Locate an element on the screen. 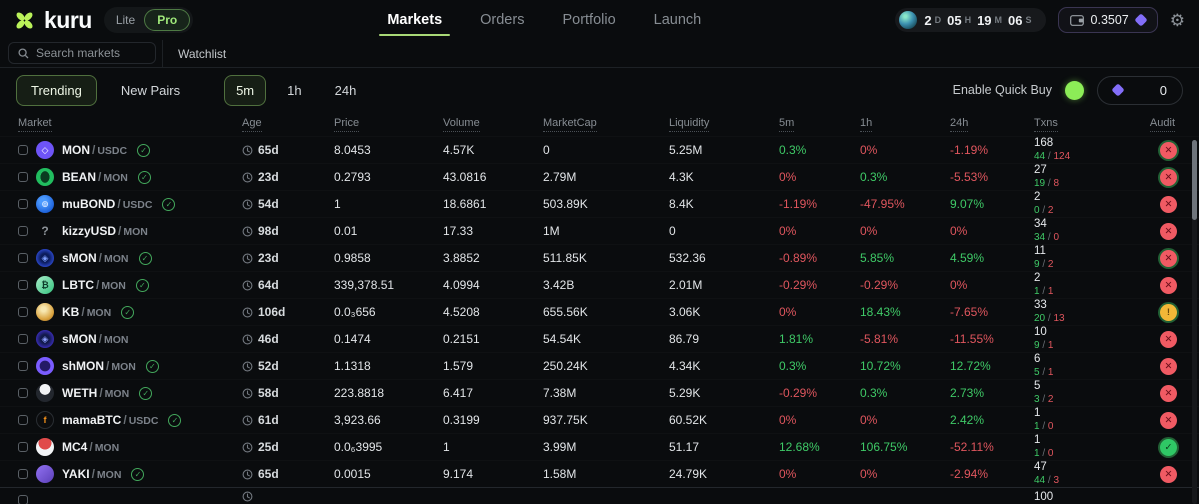 Image resolution: width=1199 pixels, height=504 pixels. nav-orders: Orders is located at coordinates (502, 20).